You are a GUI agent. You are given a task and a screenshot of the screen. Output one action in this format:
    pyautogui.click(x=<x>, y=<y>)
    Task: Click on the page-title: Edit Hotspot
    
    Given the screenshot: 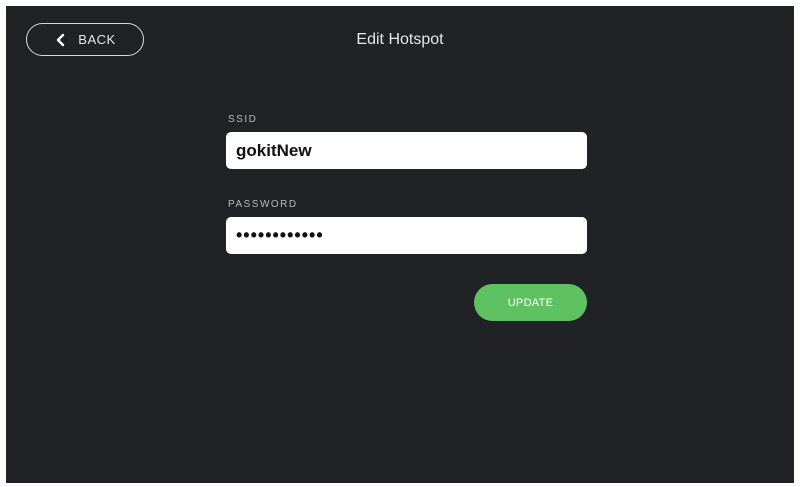 What is the action you would take?
    pyautogui.click(x=400, y=39)
    